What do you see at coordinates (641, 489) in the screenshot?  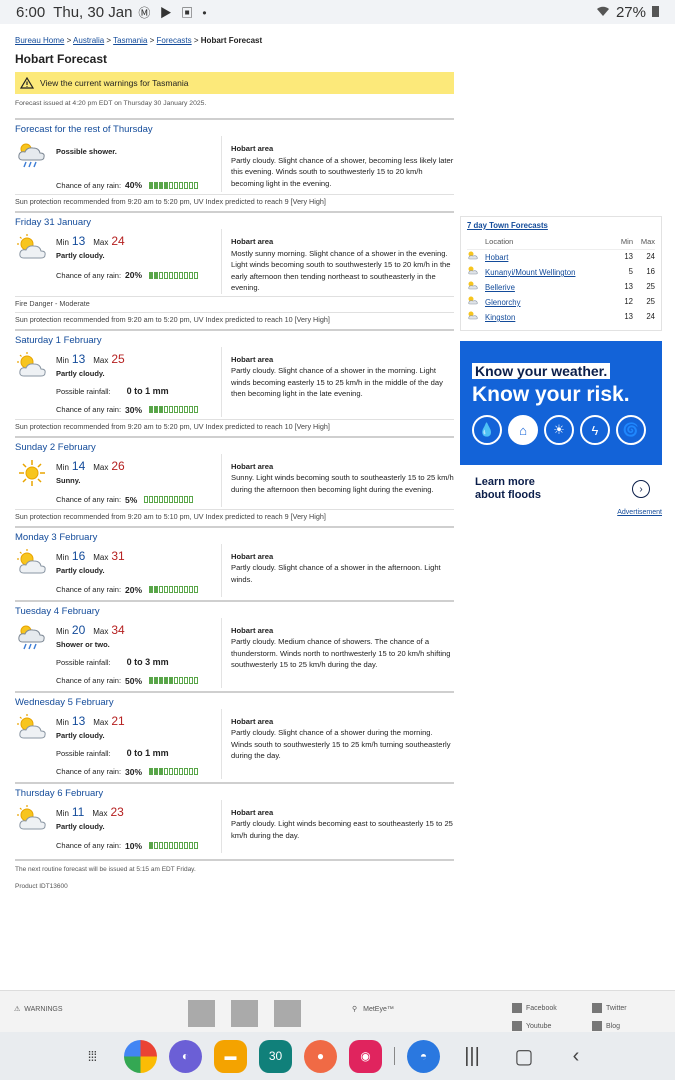 I see `arrow-right-icon: ›` at bounding box center [641, 489].